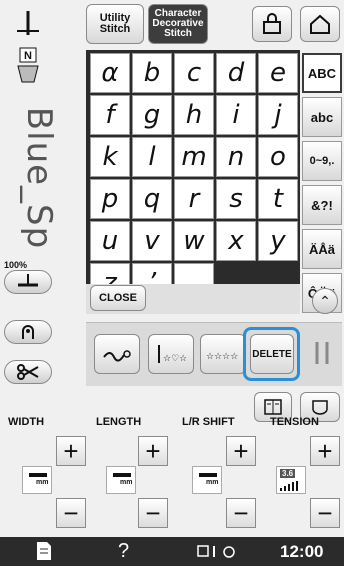 The height and width of the screenshot is (566, 344). What do you see at coordinates (322, 117) in the screenshot?
I see `tab-lowercase: abc` at bounding box center [322, 117].